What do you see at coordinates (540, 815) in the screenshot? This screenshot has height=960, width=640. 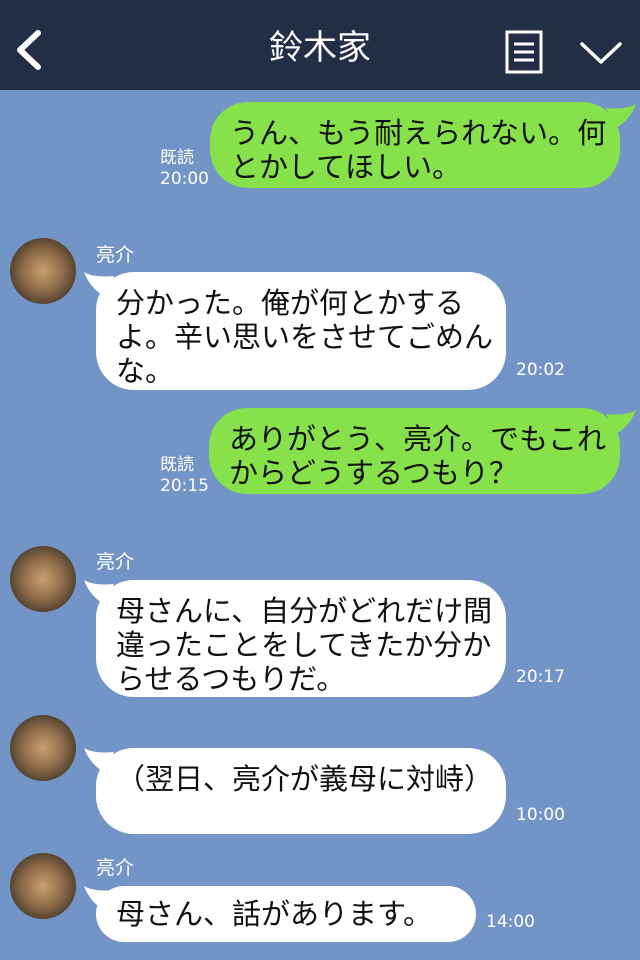 I see `message-time: 10:00` at bounding box center [540, 815].